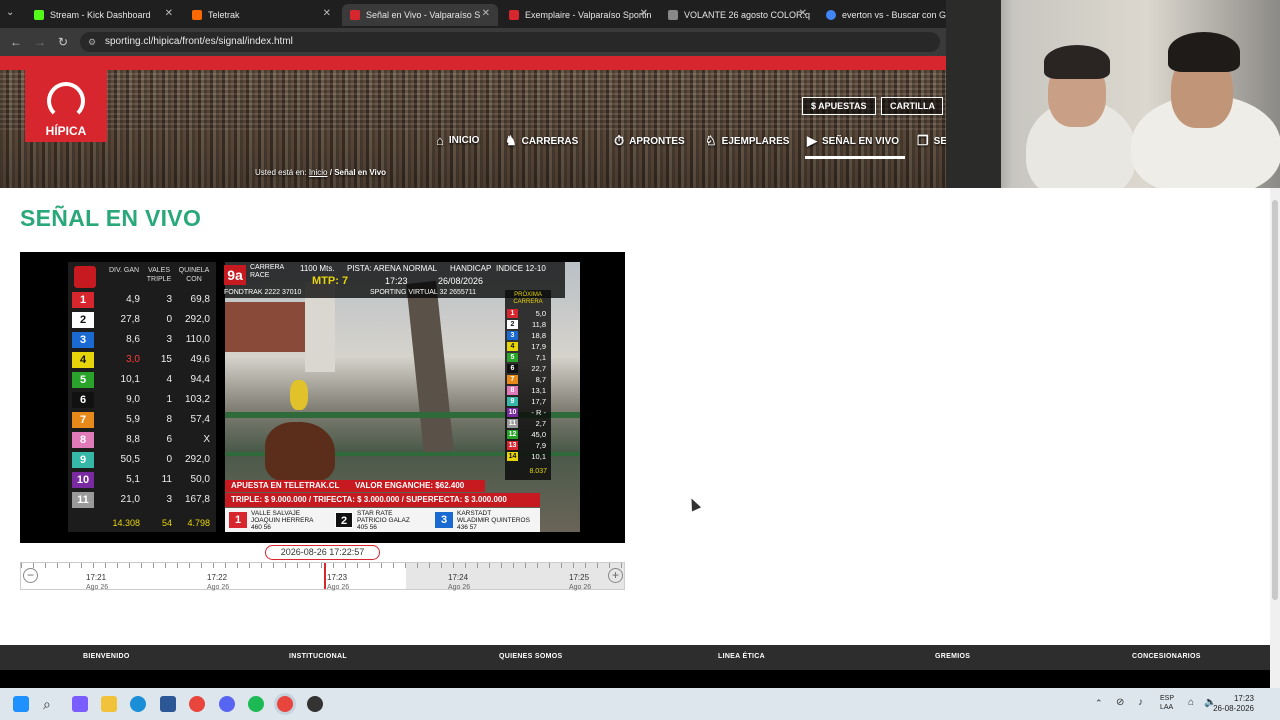 This screenshot has width=1280, height=720. What do you see at coordinates (931, 141) in the screenshot?
I see `menu-more: ❐ SE` at bounding box center [931, 141].